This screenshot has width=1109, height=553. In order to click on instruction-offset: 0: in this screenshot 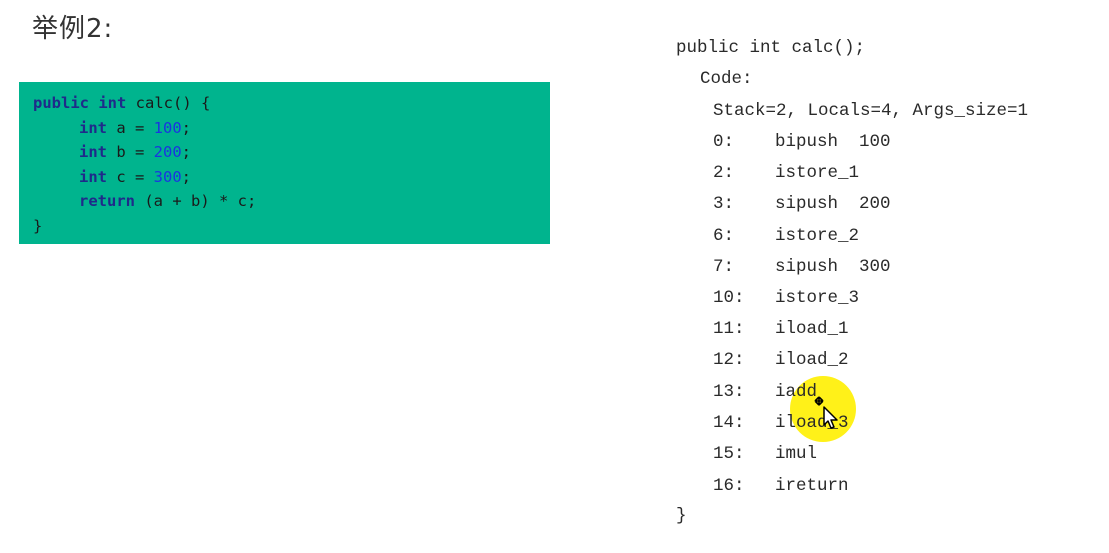, I will do `click(724, 142)`.